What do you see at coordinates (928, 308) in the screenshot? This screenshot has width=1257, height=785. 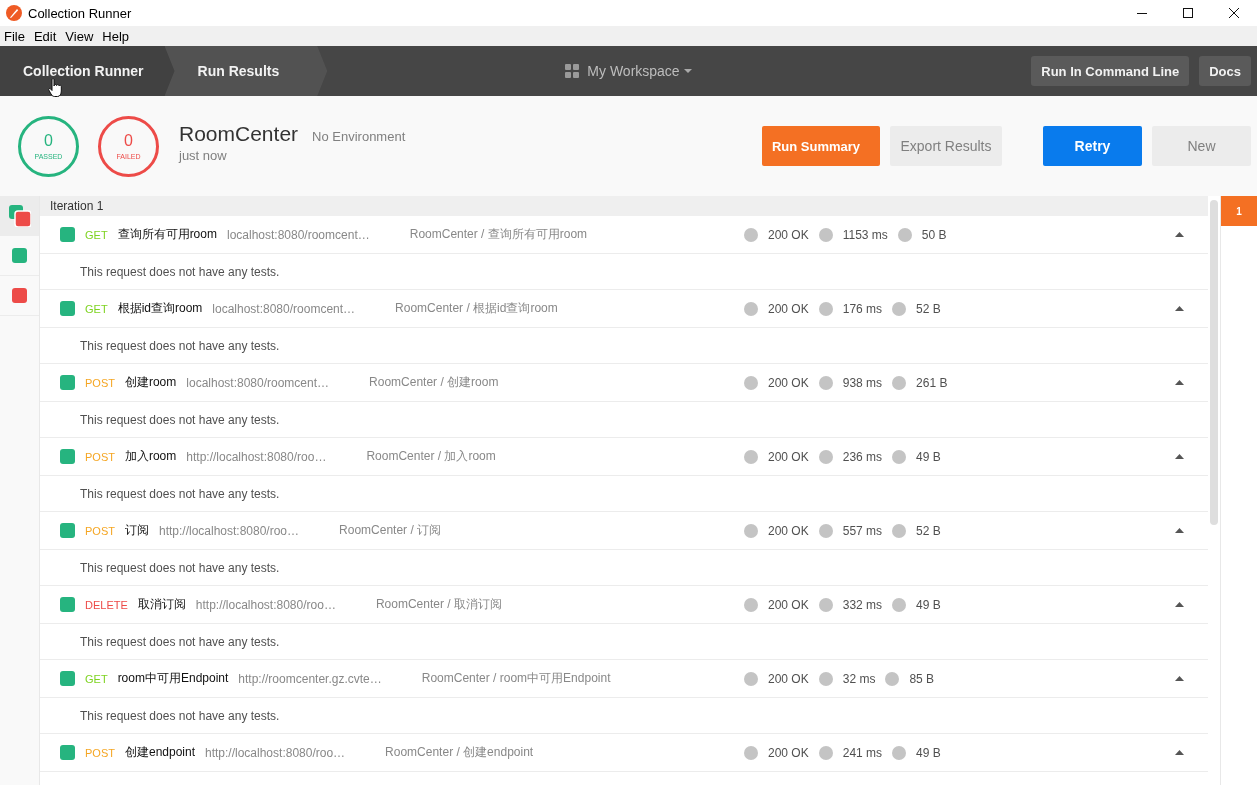 I see `response-size: 52 B` at bounding box center [928, 308].